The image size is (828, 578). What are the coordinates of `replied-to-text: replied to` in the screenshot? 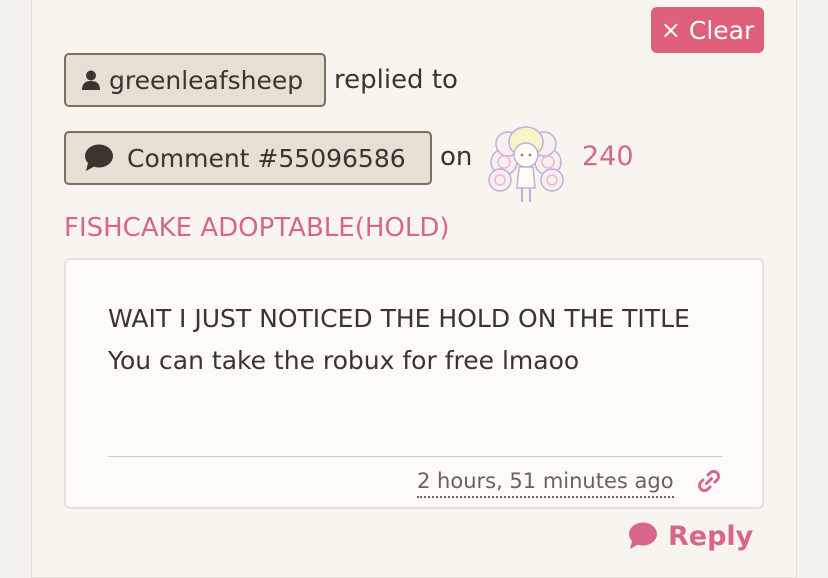 It's located at (396, 80).